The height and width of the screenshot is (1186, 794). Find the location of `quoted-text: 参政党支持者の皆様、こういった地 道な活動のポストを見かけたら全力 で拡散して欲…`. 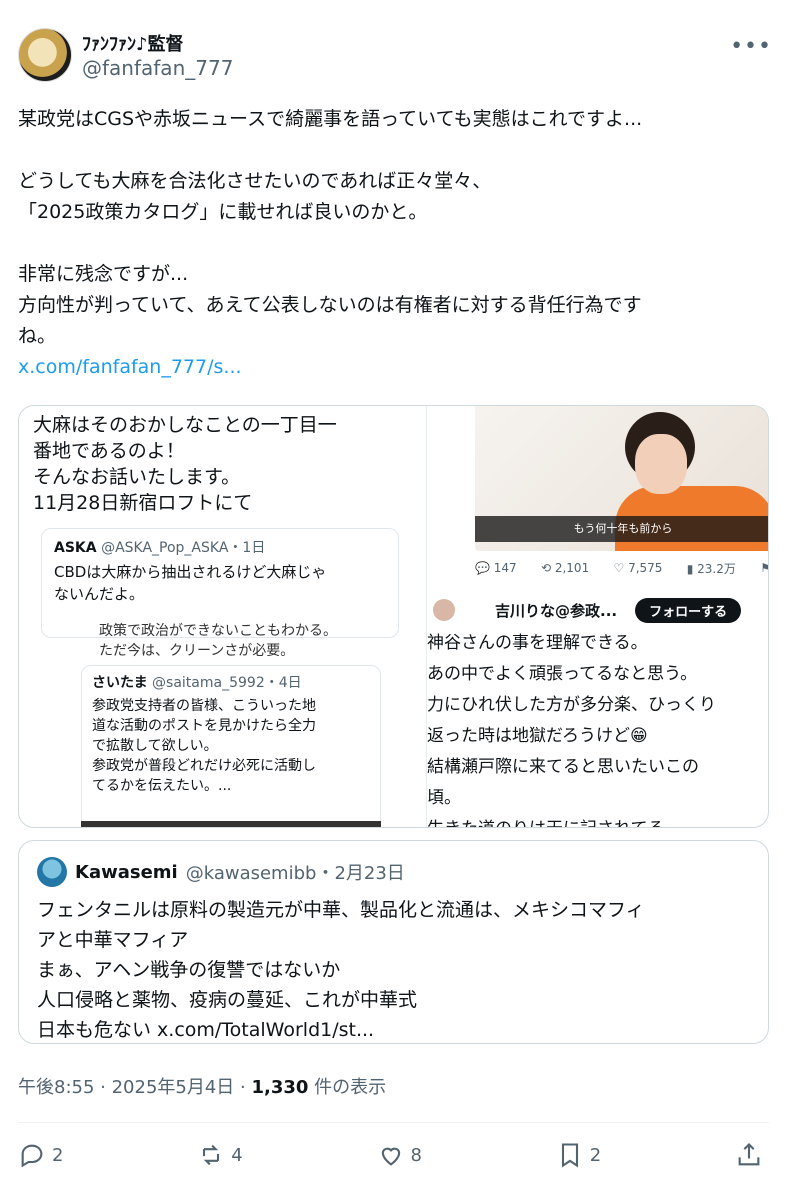

quoted-text: 参政党支持者の皆様、こういった地 道な活動のポストを見かけたら全力 で拡散して欲… is located at coordinates (204, 746).